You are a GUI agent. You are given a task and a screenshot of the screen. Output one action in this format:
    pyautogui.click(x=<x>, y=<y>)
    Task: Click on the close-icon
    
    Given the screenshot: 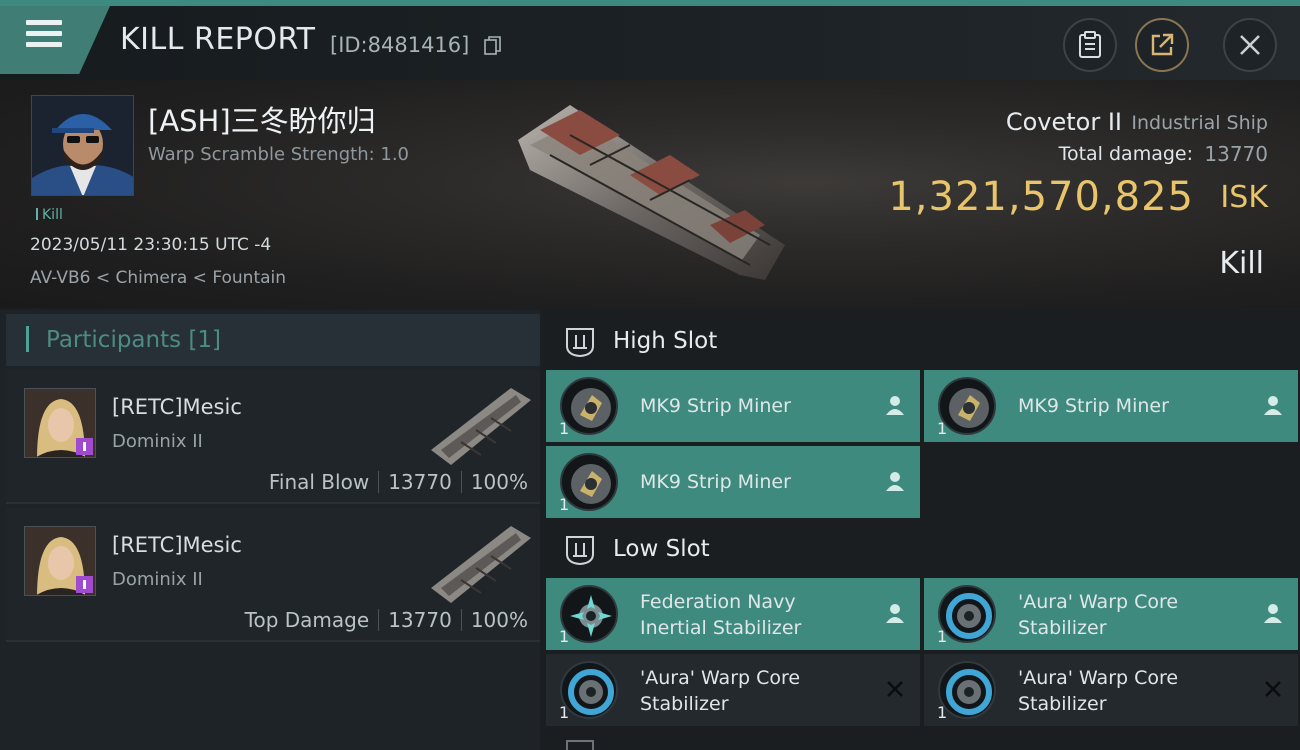 What is the action you would take?
    pyautogui.click(x=1250, y=45)
    